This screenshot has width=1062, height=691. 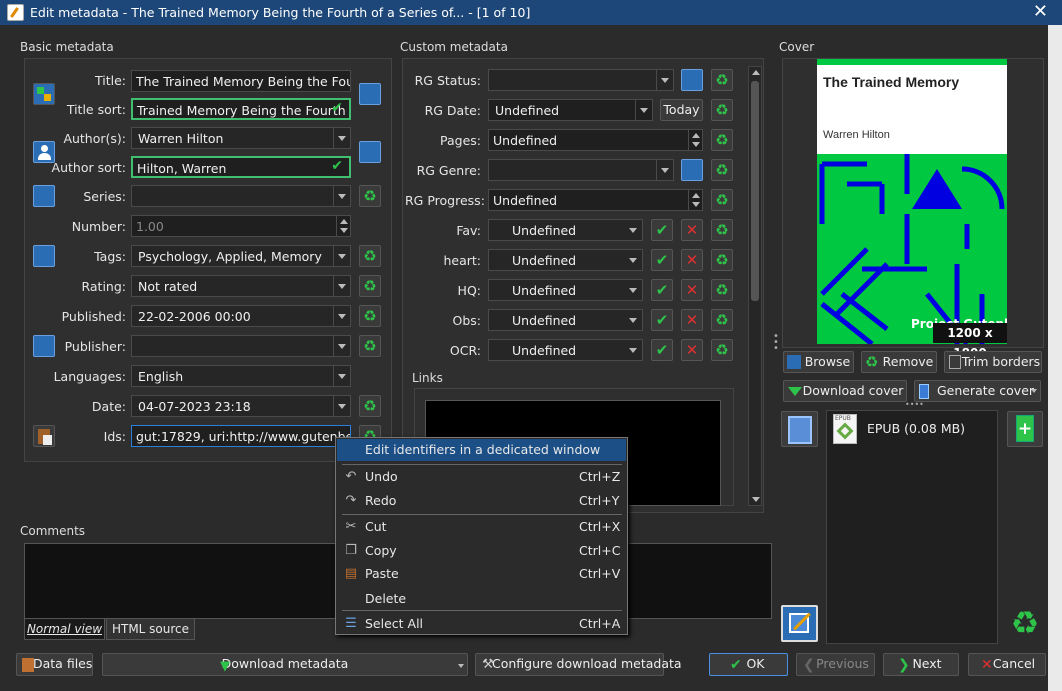 I want to click on heart-combo: Undefined, so click(x=565, y=260).